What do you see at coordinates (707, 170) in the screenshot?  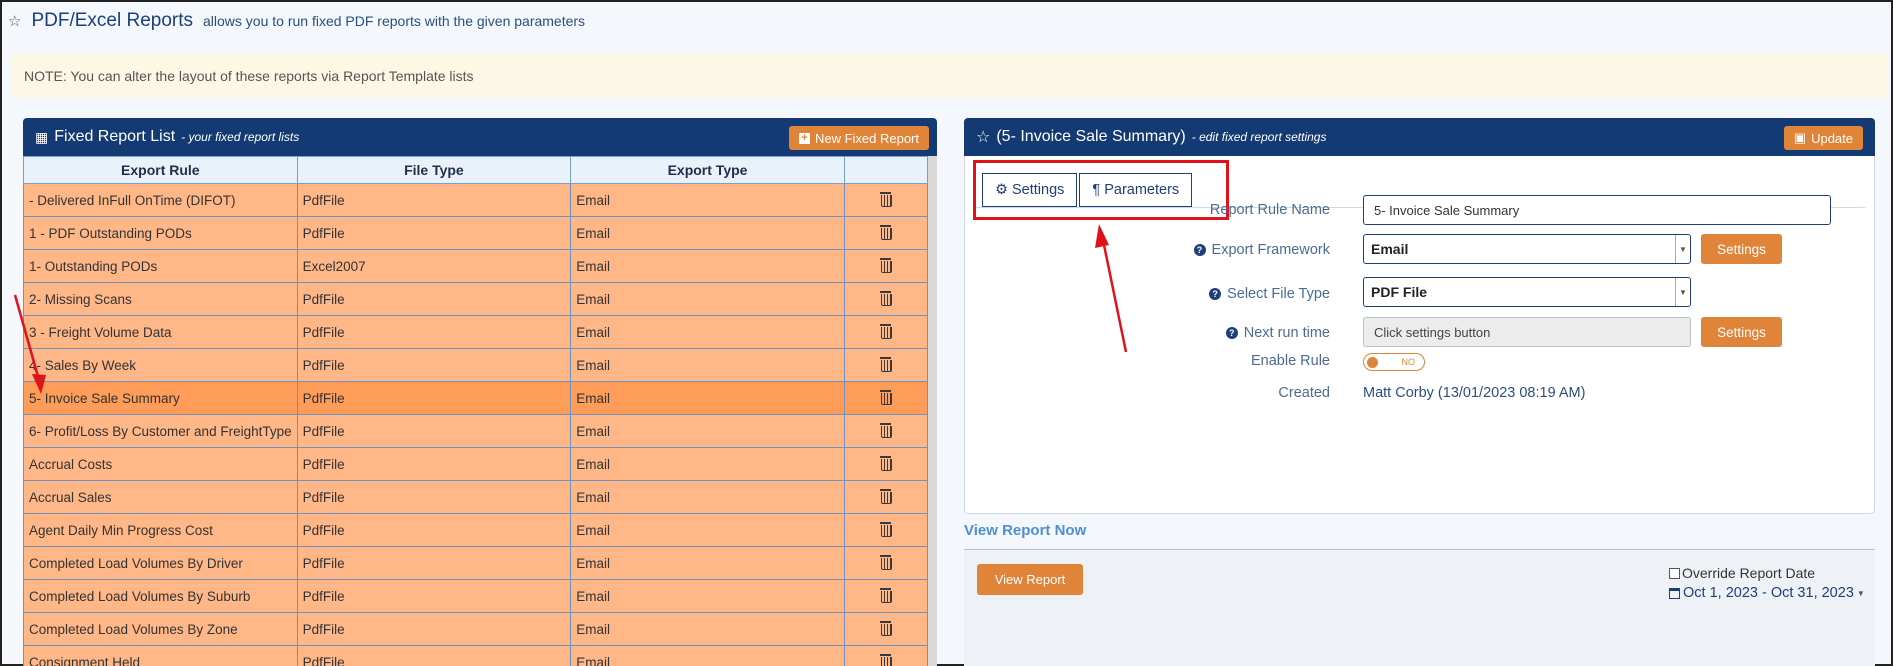 I see `column-header-export-type: Export Type` at bounding box center [707, 170].